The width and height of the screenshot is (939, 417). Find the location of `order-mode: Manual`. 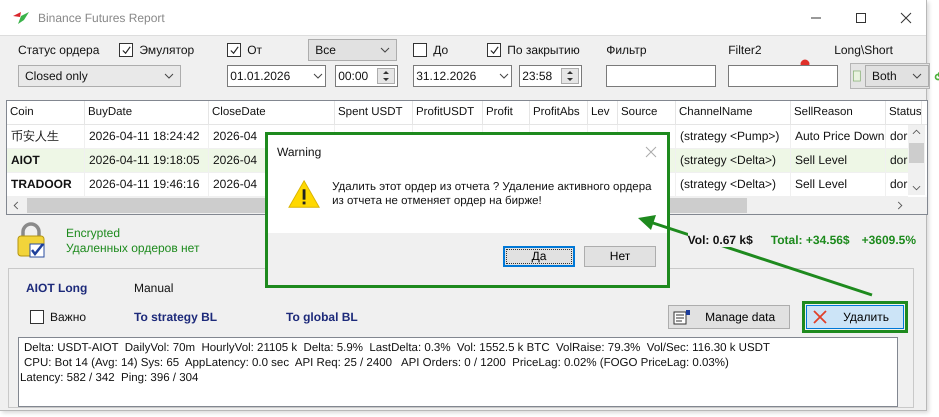

order-mode: Manual is located at coordinates (154, 288).